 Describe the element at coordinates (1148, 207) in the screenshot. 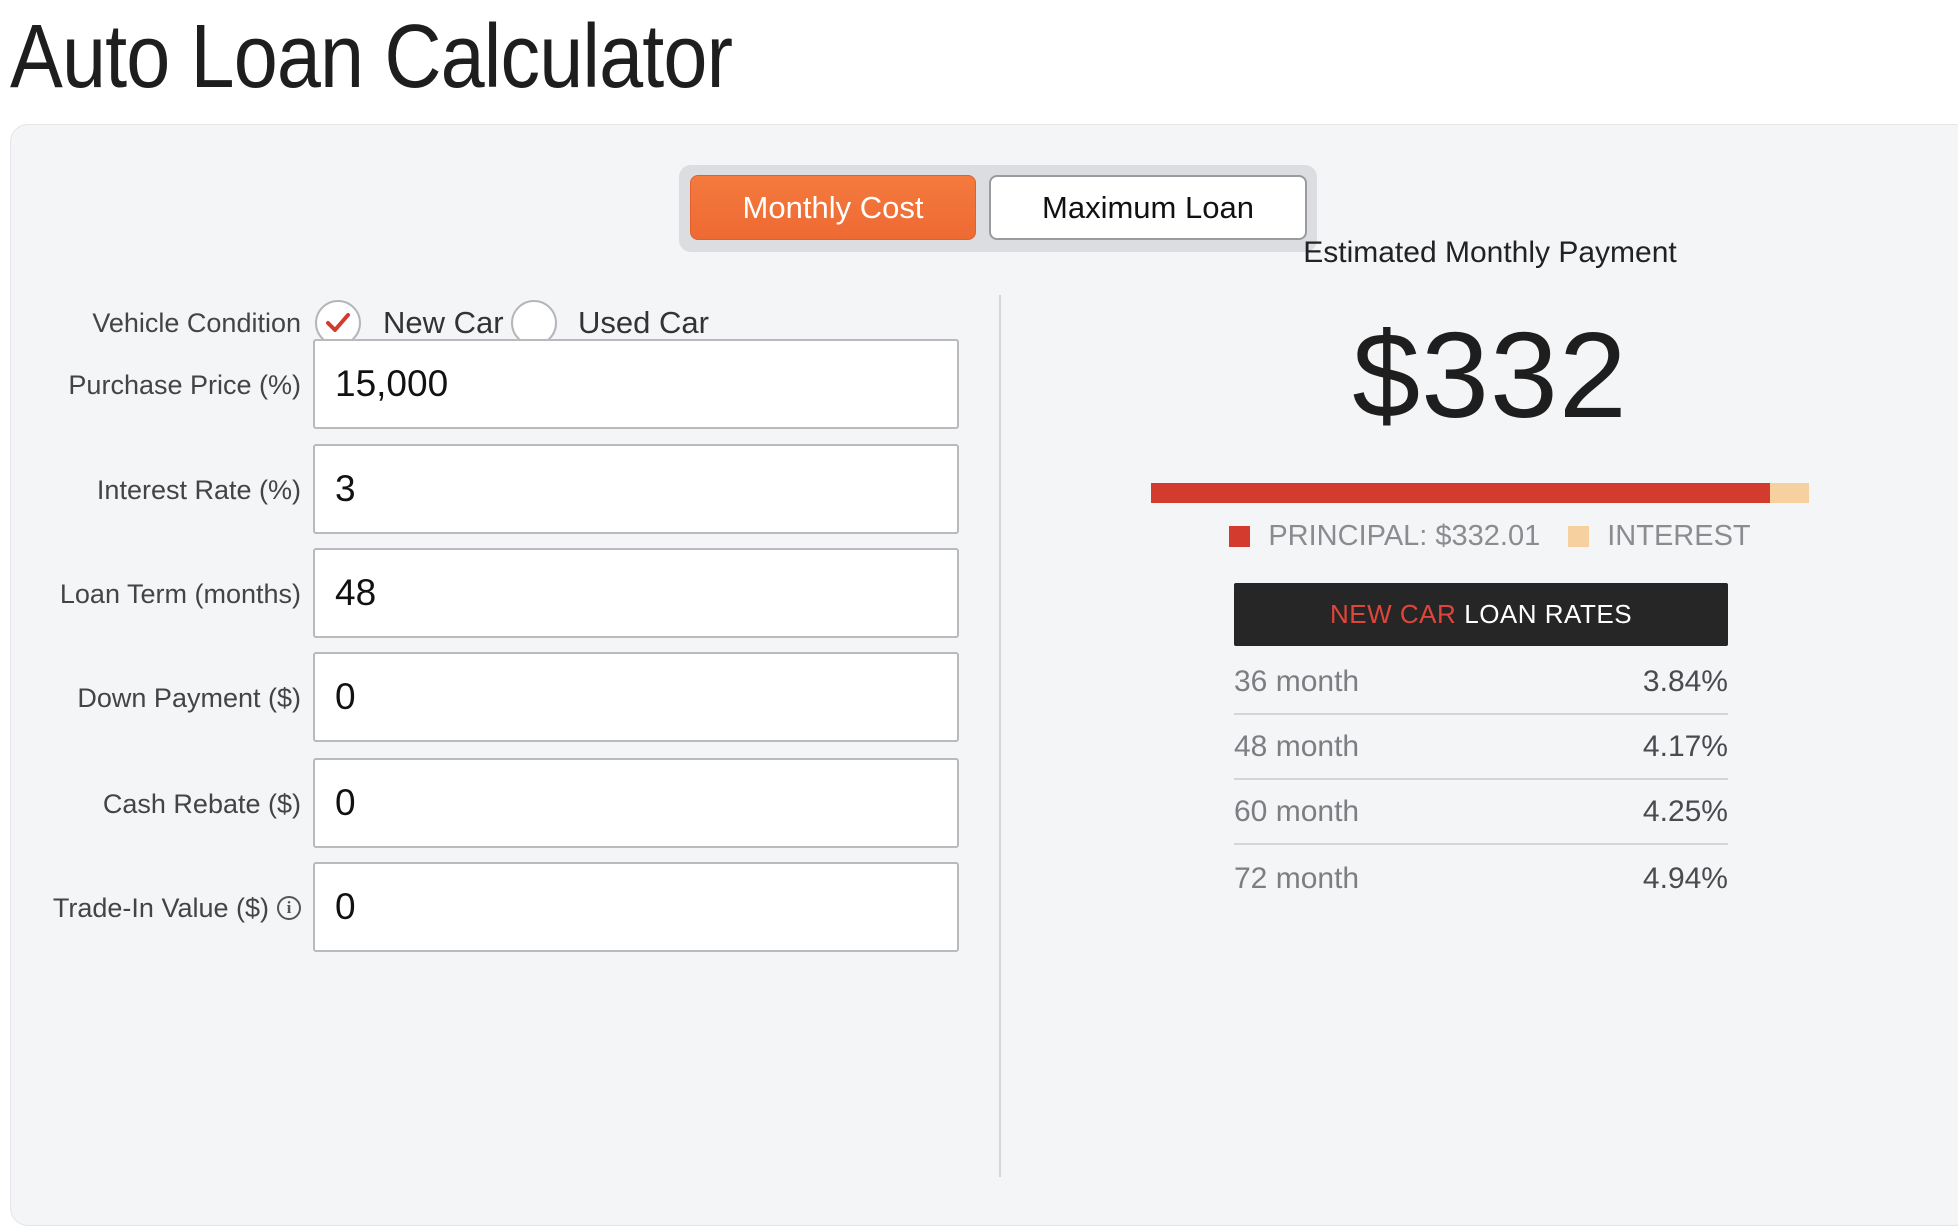

I see `tab-maximum-loan: Maximum Loan` at that location.